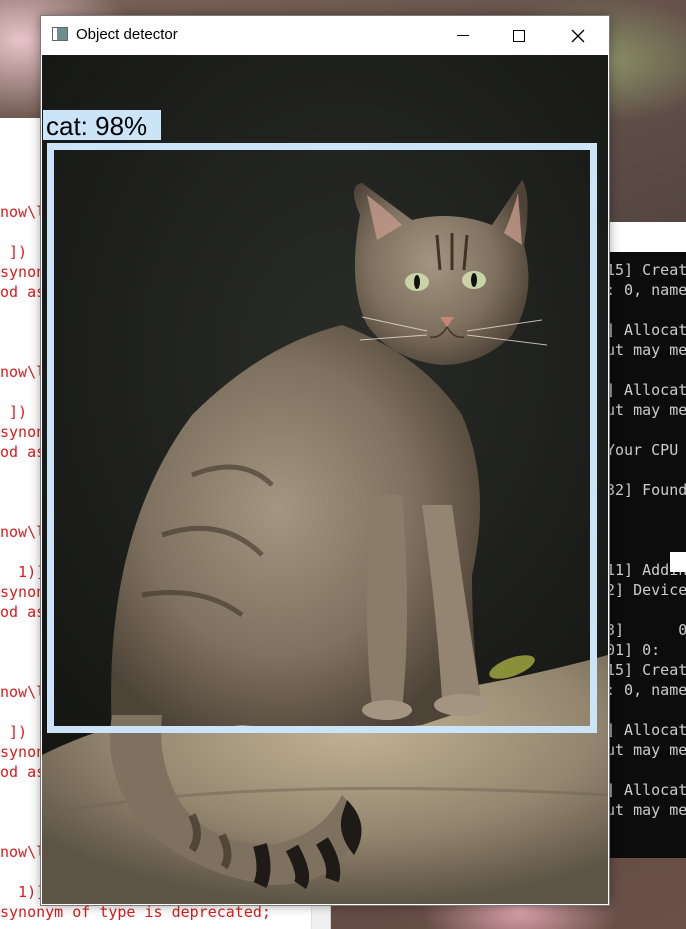  Describe the element at coordinates (646, 630) in the screenshot. I see `console-output-line: 3] 0` at that location.